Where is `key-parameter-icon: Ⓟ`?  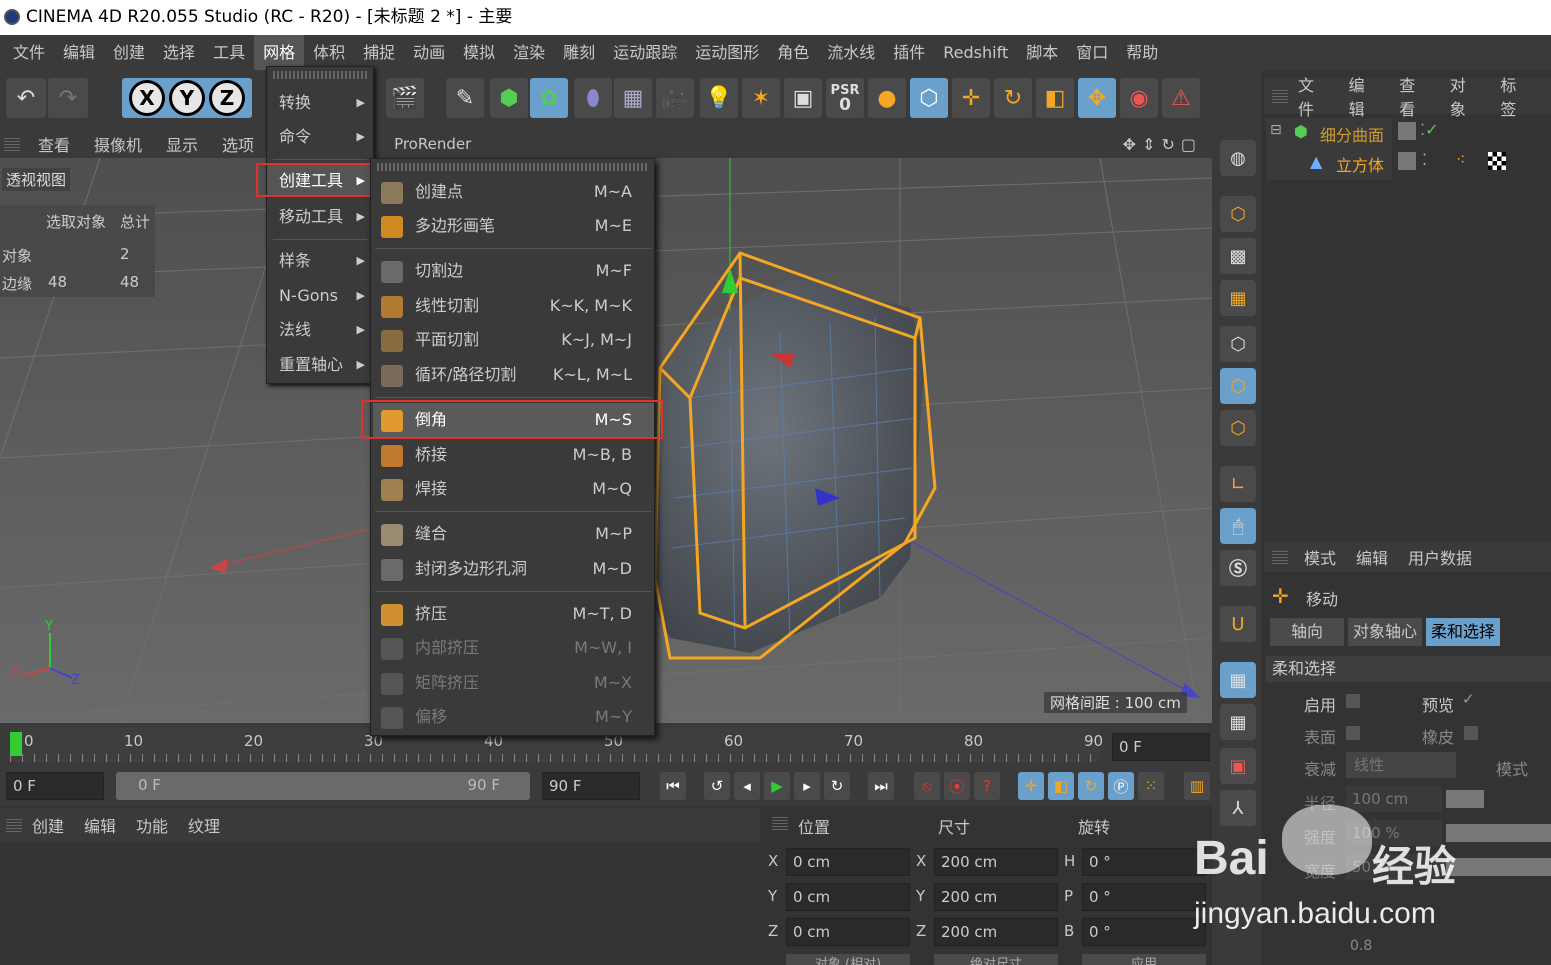 key-parameter-icon: Ⓟ is located at coordinates (1121, 786).